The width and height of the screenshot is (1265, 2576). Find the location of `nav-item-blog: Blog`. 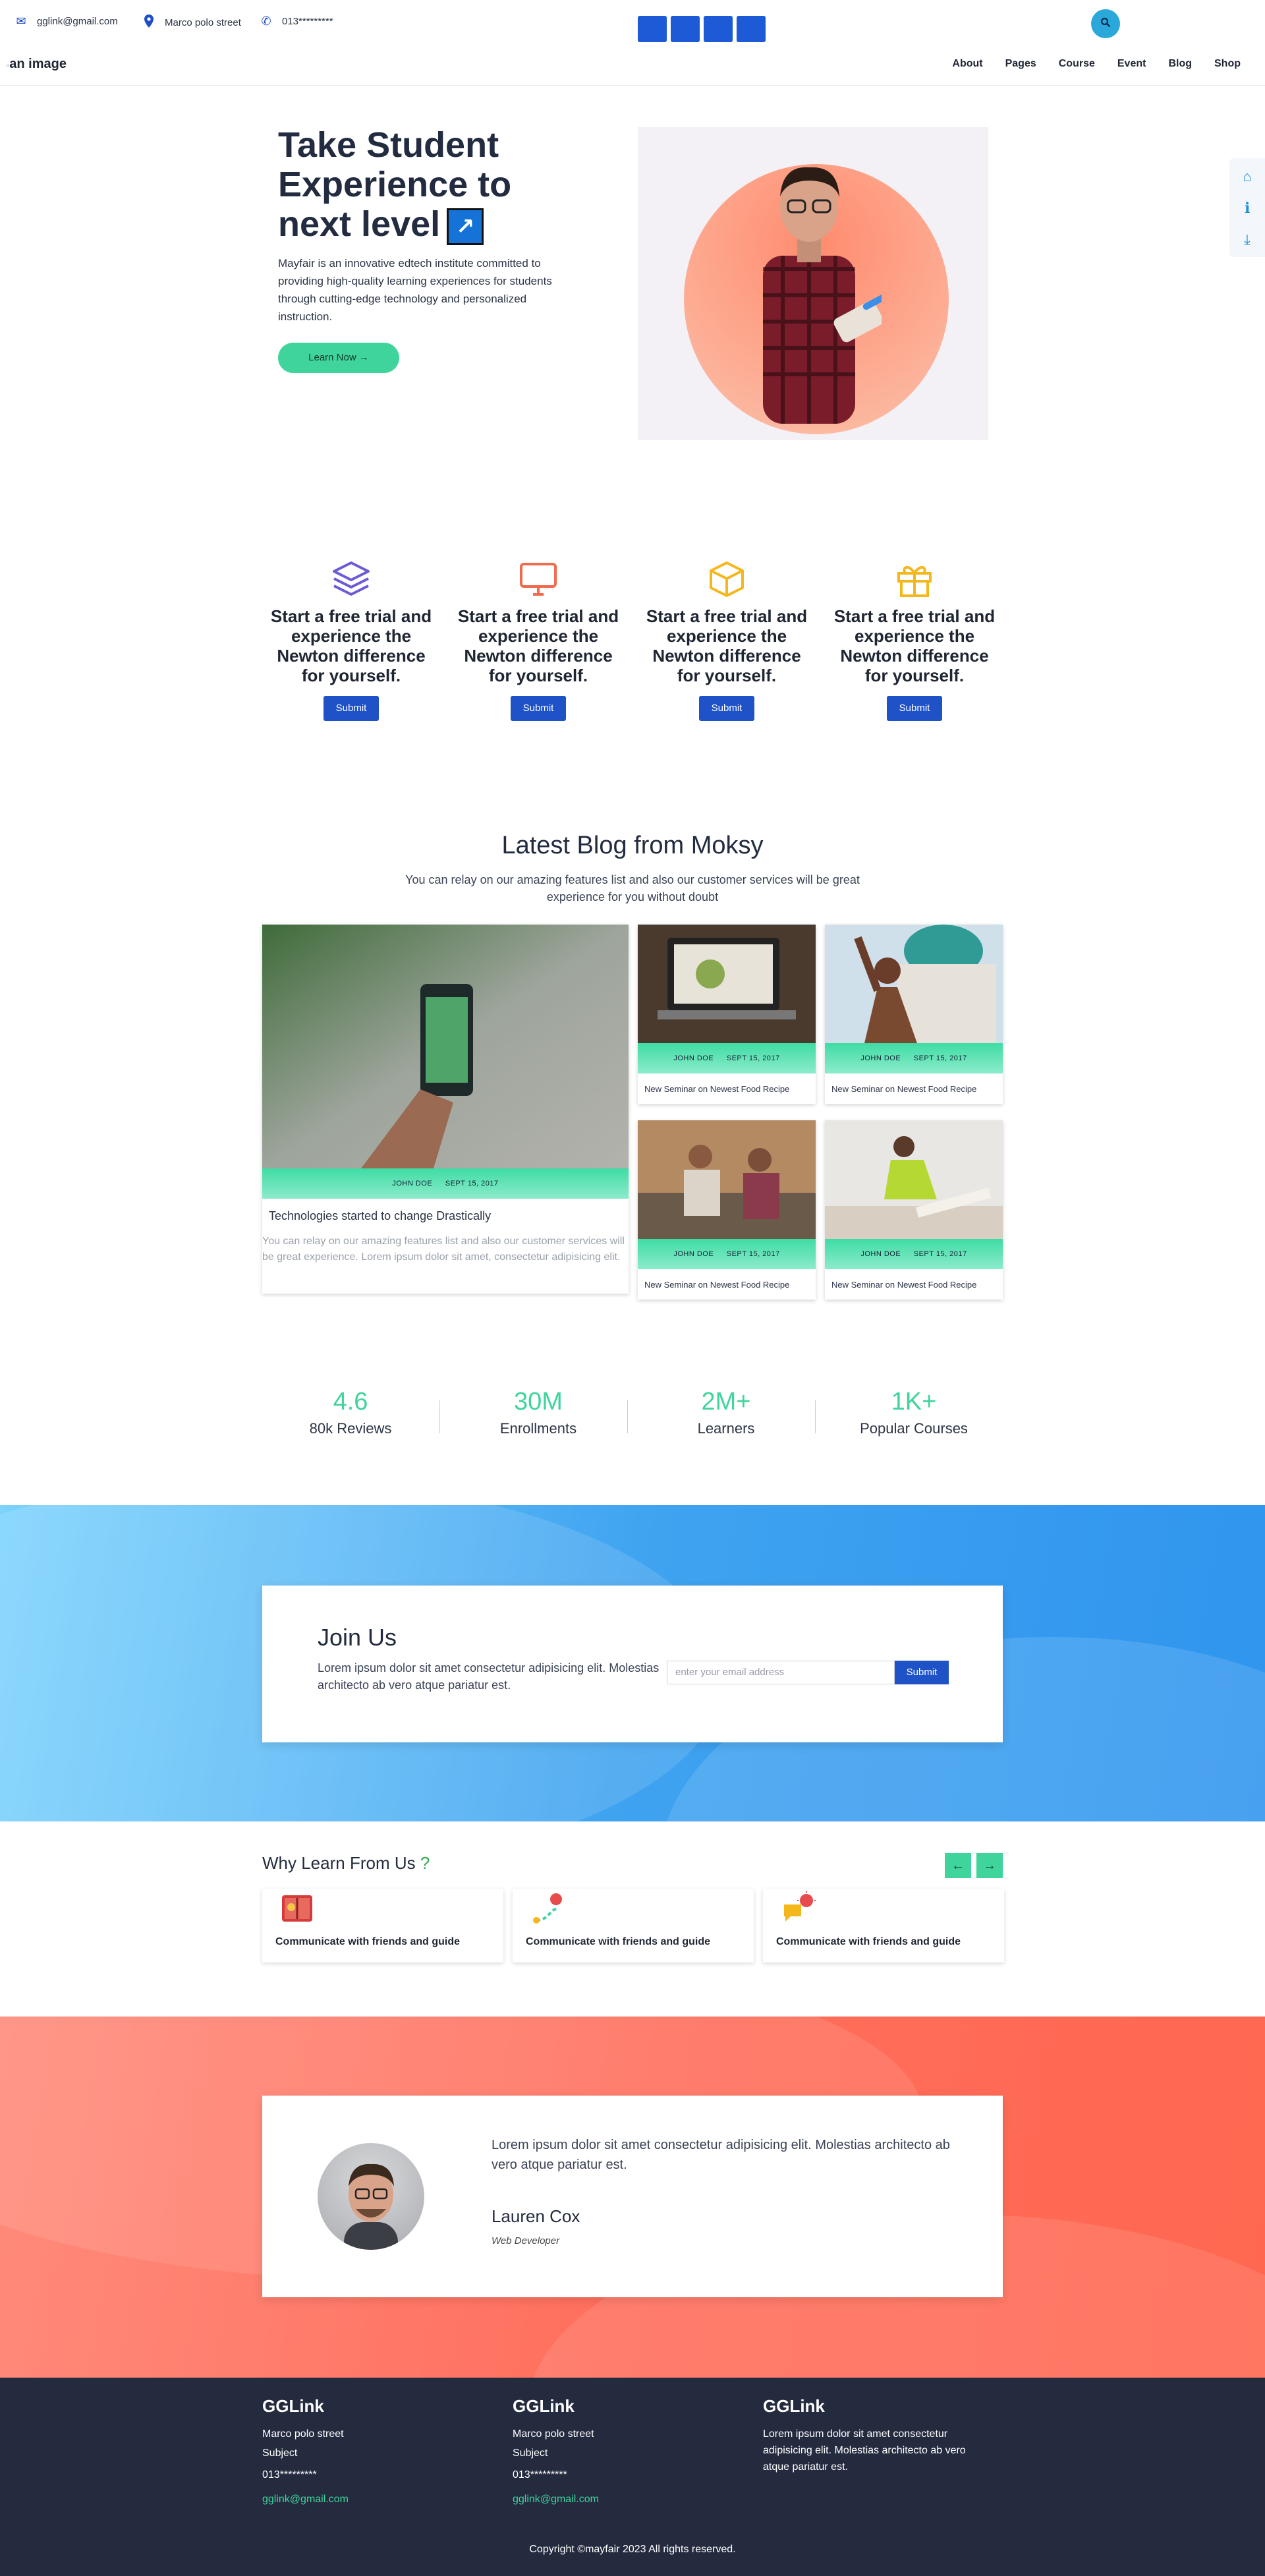

nav-item-blog: Blog is located at coordinates (1180, 64).